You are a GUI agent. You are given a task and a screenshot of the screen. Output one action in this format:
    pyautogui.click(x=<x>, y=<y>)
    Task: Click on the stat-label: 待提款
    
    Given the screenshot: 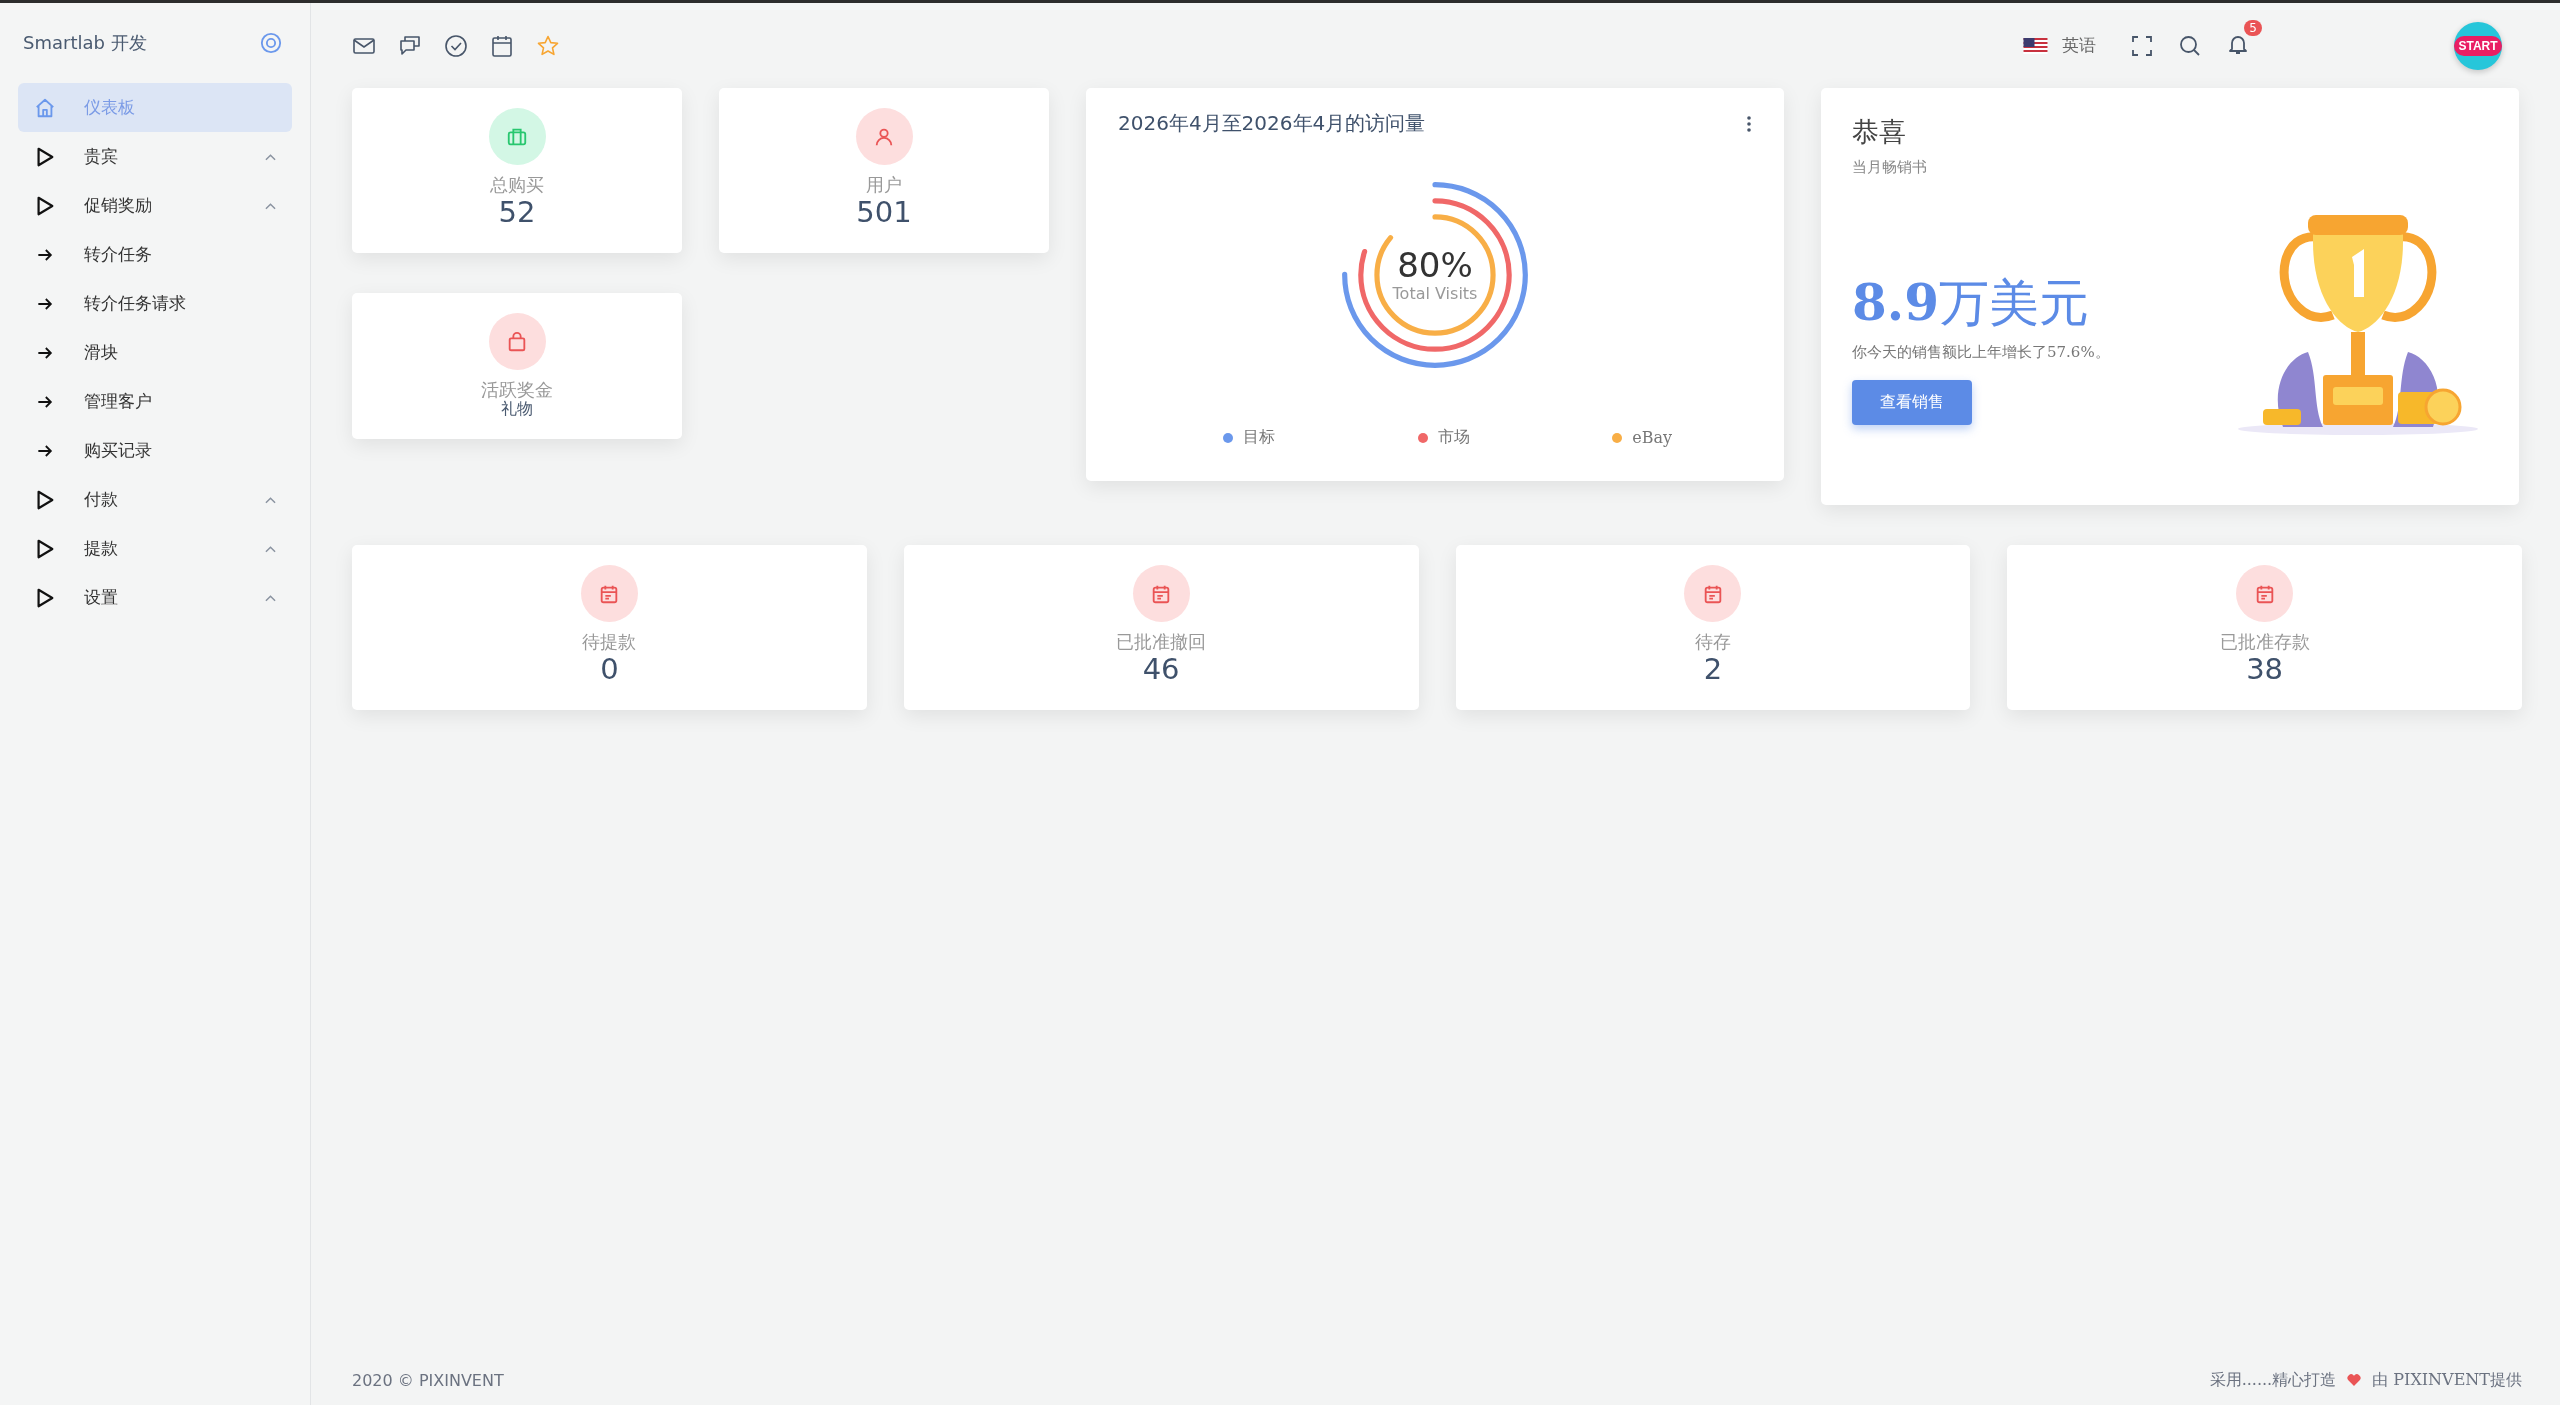 What is the action you would take?
    pyautogui.click(x=609, y=642)
    